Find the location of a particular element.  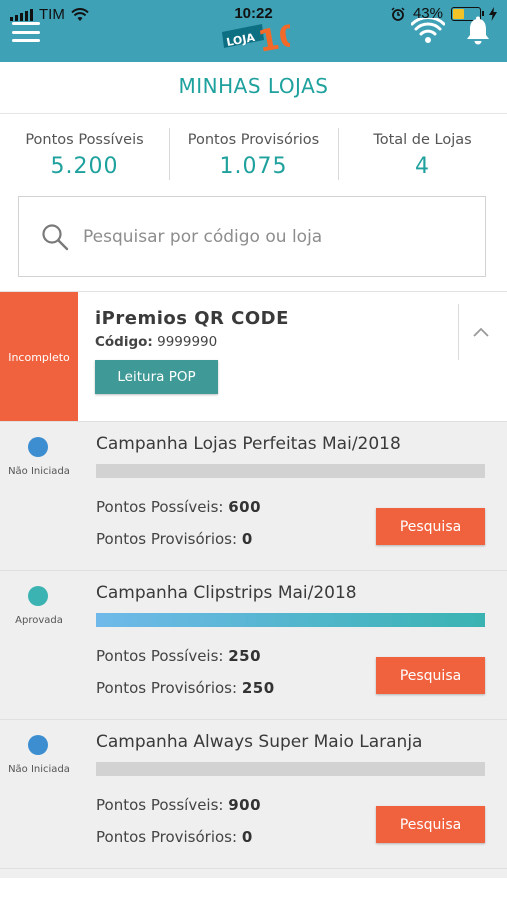

stat-possible-points: Pontos Possíveis 5.200 is located at coordinates (84, 154).